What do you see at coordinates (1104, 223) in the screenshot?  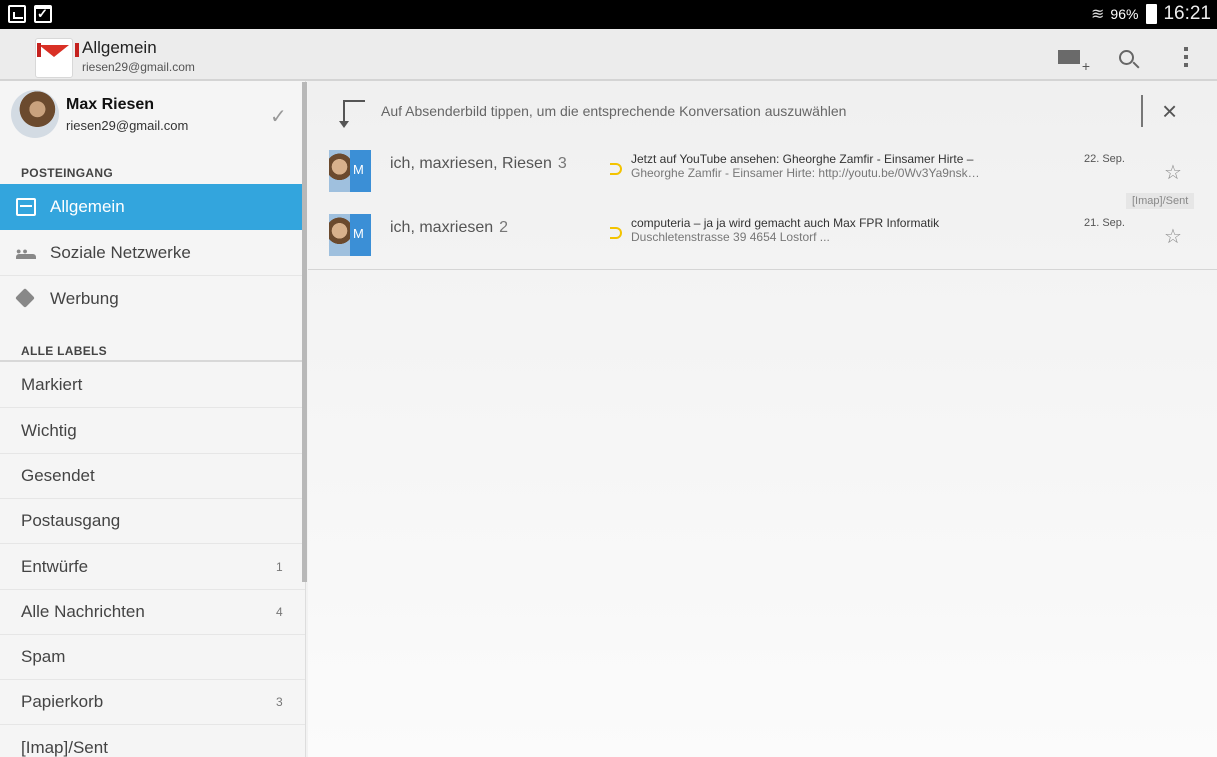 I see `conversation-date: 21. Sep.` at bounding box center [1104, 223].